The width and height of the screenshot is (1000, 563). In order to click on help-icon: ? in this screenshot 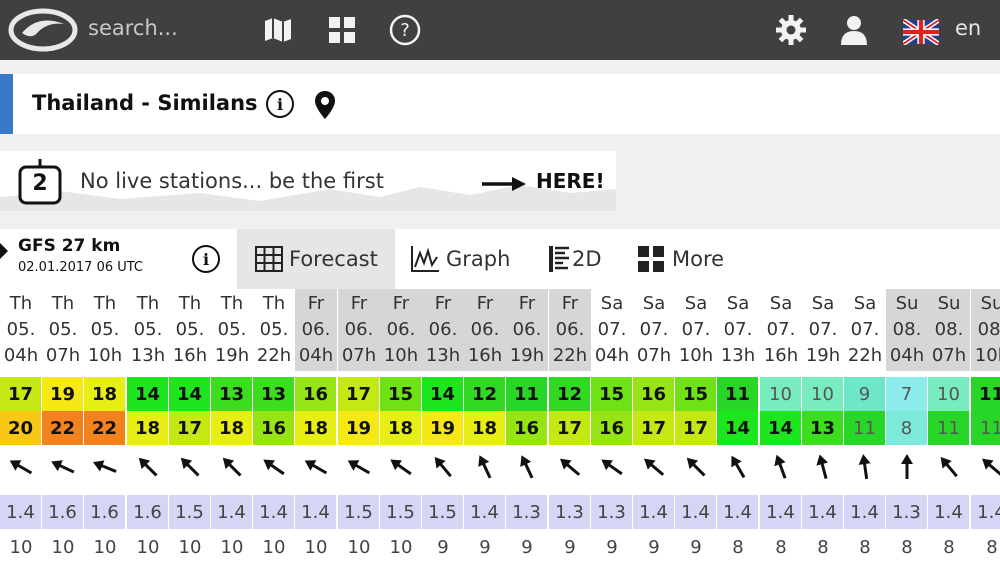, I will do `click(405, 30)`.